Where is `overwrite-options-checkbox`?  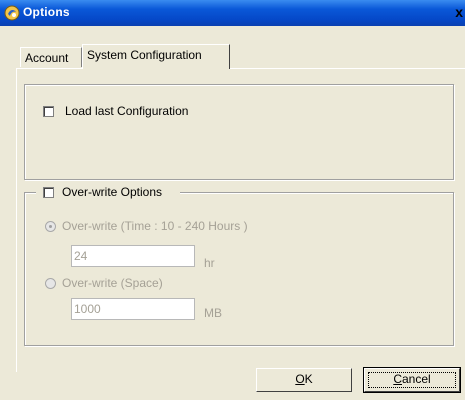
overwrite-options-checkbox is located at coordinates (48, 192).